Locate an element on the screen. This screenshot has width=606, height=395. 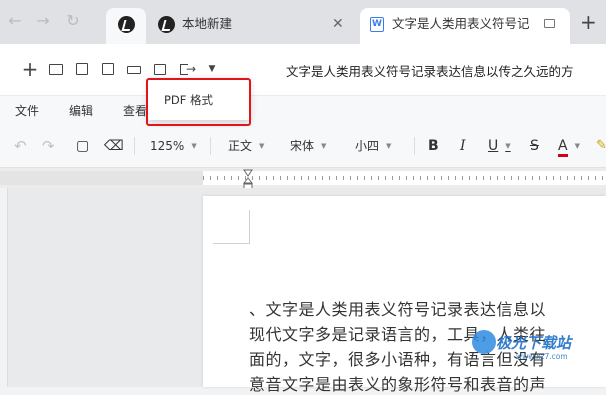
horizontal-ruler is located at coordinates (303, 178).